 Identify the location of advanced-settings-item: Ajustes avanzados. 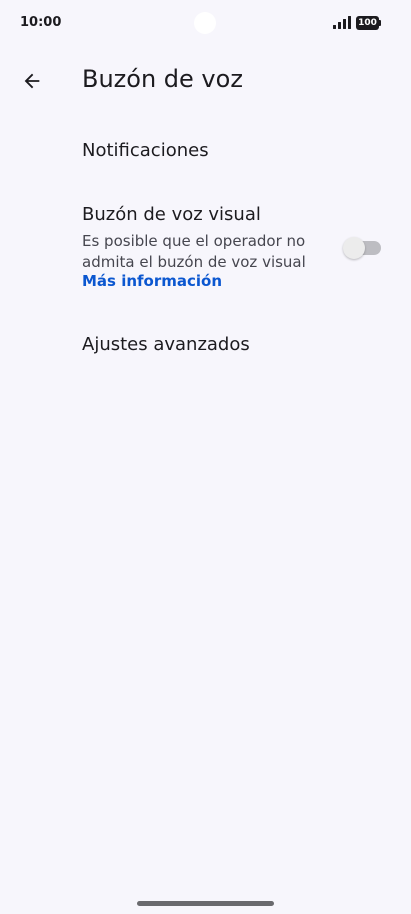
(166, 344).